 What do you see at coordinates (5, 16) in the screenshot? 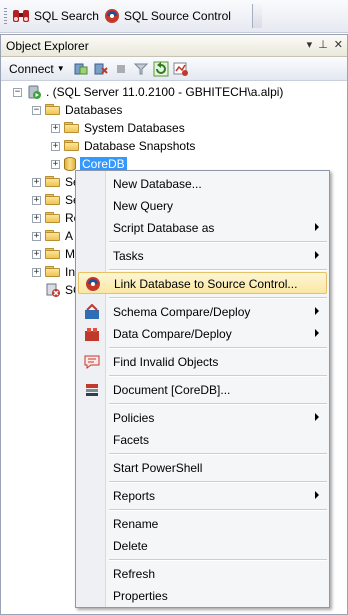
I see `toolbar-grip` at bounding box center [5, 16].